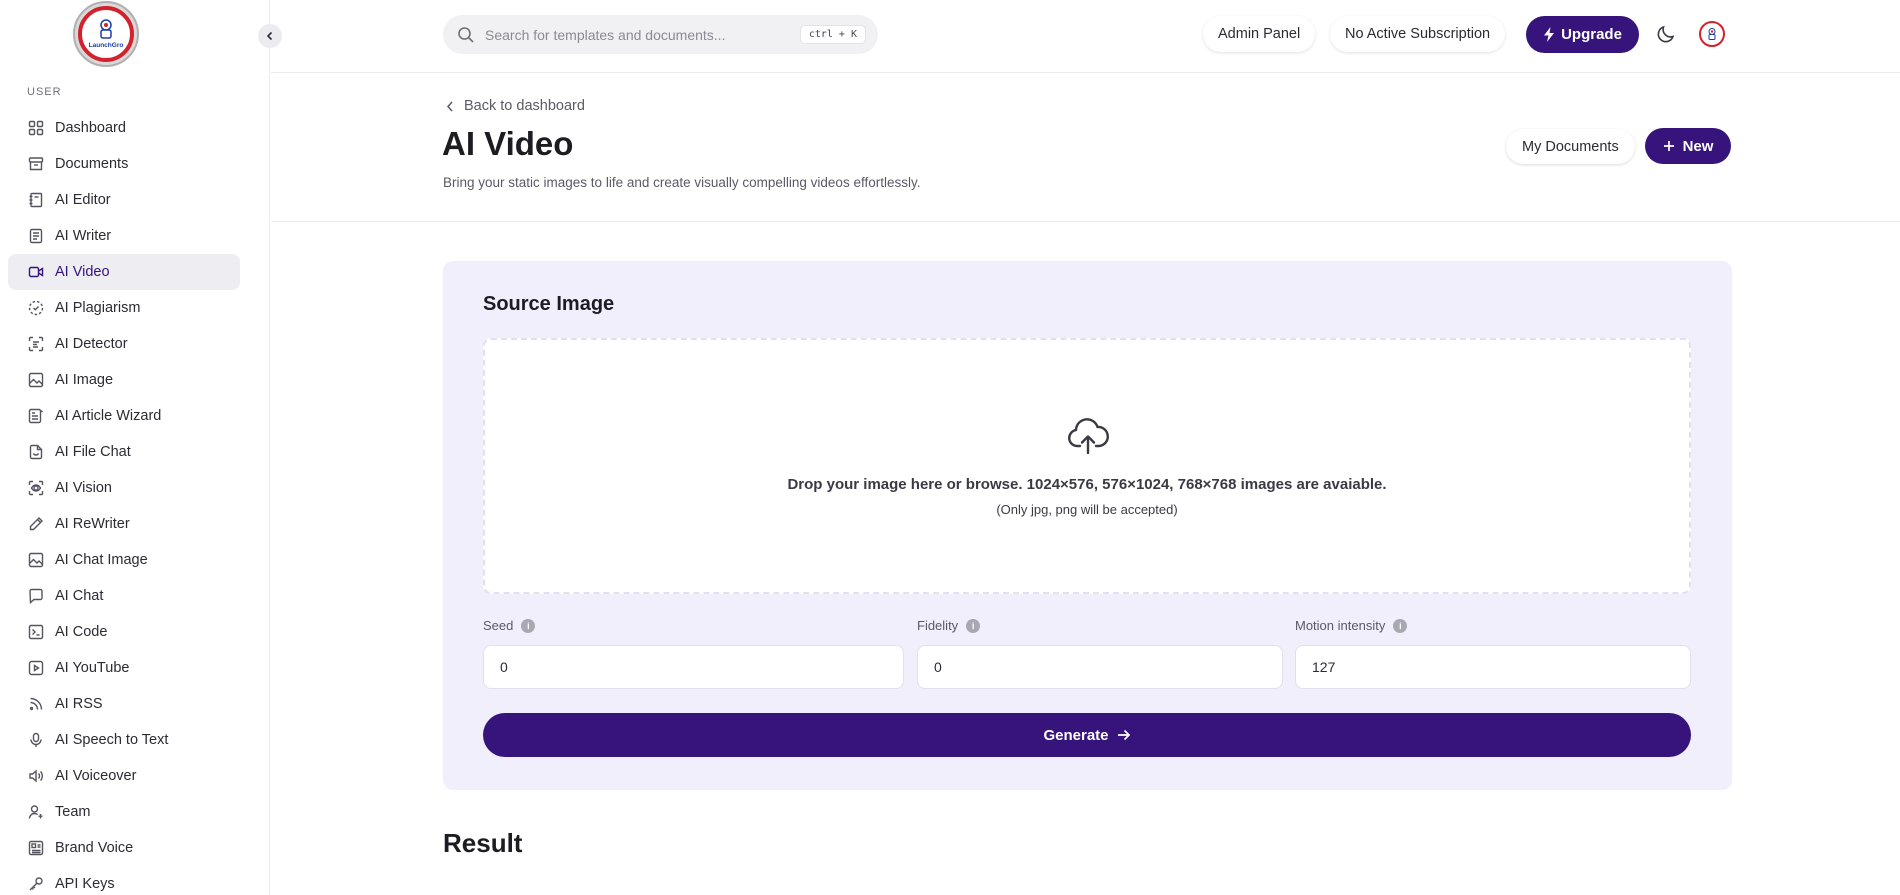 Image resolution: width=1900 pixels, height=895 pixels. I want to click on sidebar-item-label: AI Editor, so click(83, 200).